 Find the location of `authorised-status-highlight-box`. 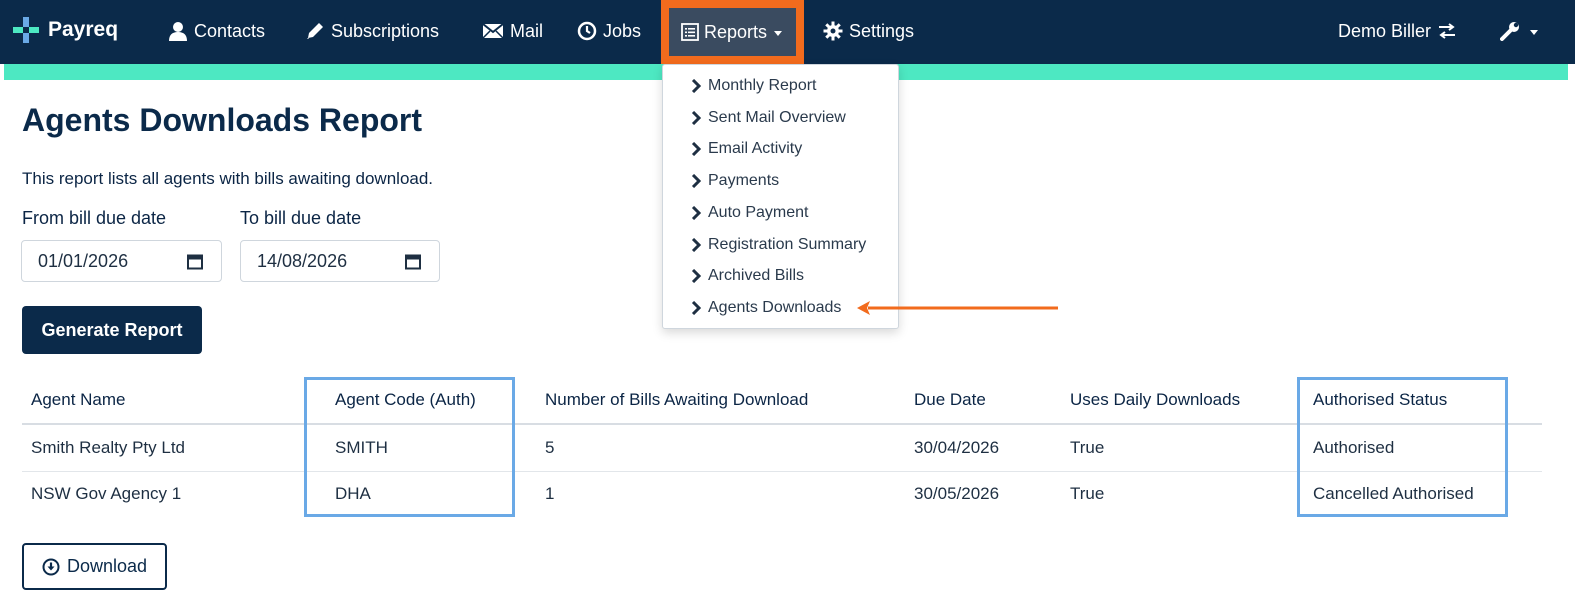

authorised-status-highlight-box is located at coordinates (1402, 447).